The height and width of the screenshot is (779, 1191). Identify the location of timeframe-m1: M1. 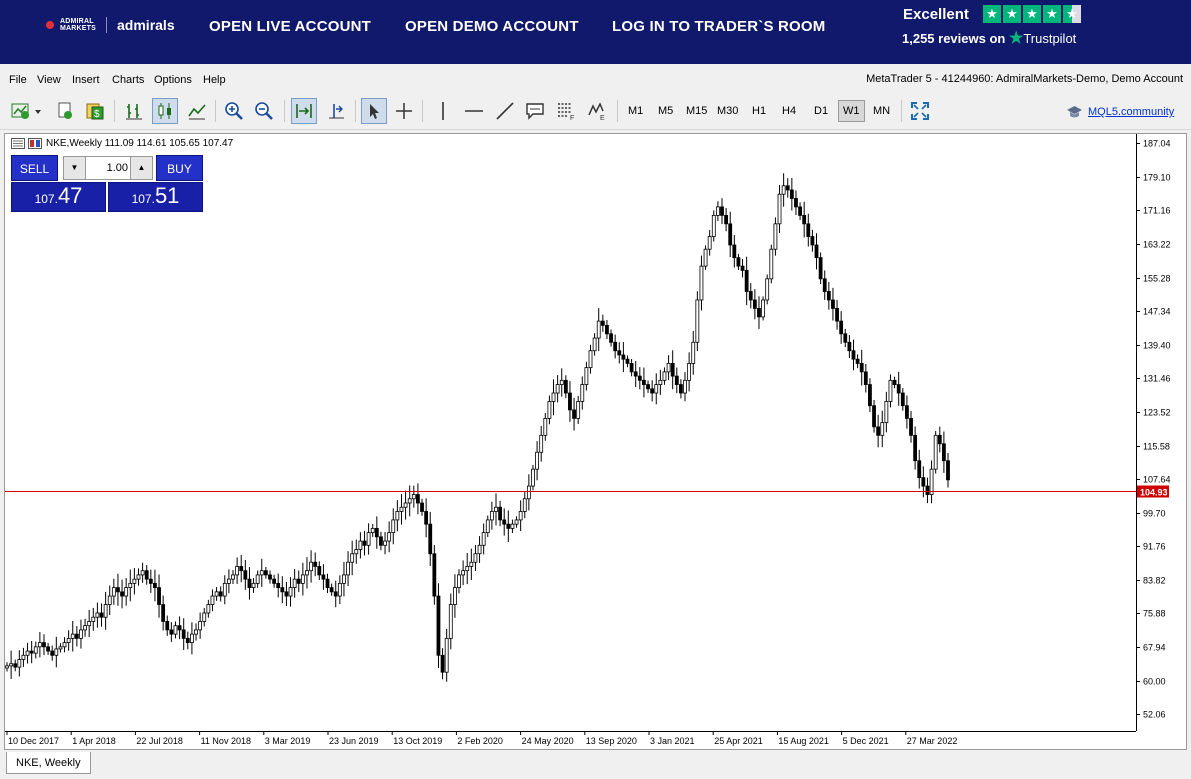
(635, 111).